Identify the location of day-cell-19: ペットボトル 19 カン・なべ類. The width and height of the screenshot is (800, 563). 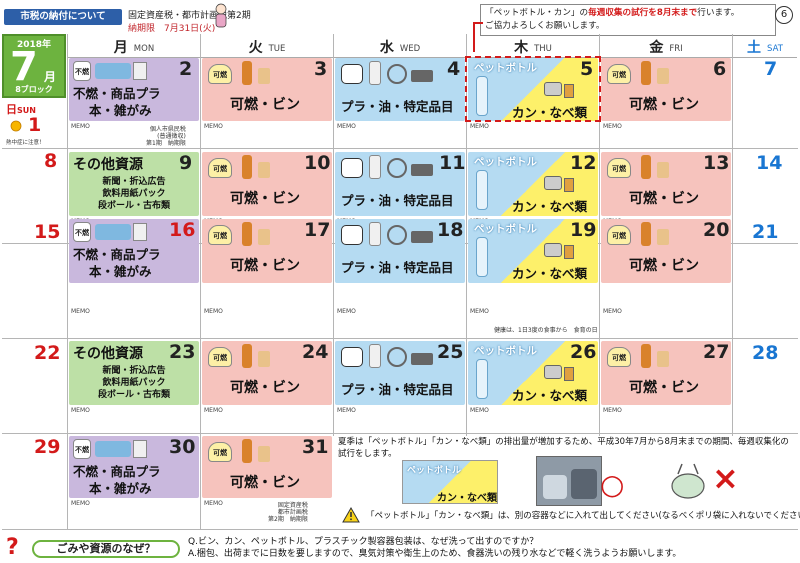
(533, 251).